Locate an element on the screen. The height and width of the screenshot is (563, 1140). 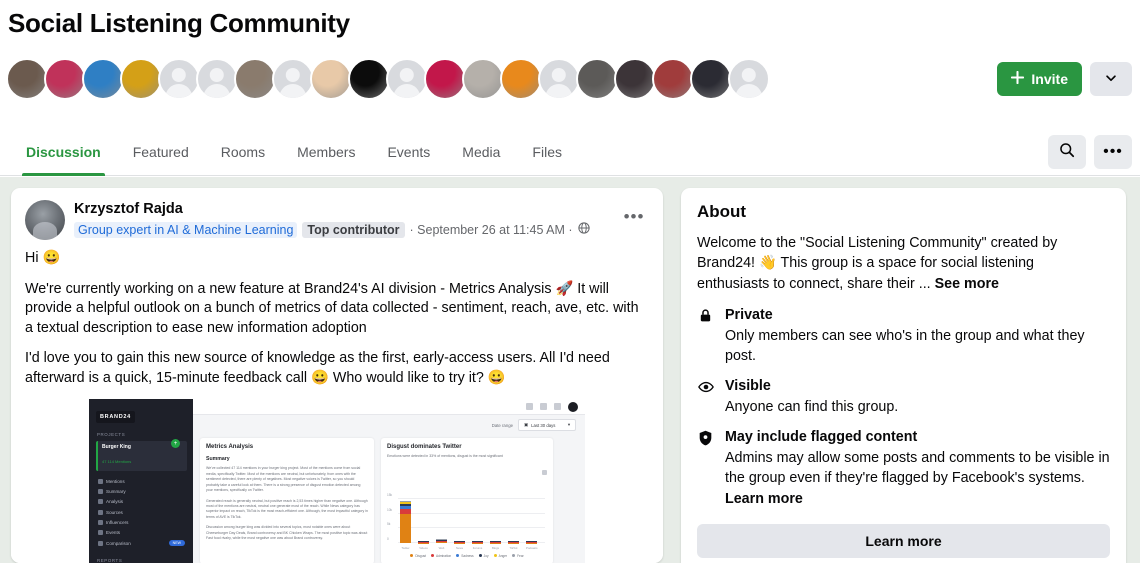
legend-item-sadness: Sadness is located at coordinates (465, 555).